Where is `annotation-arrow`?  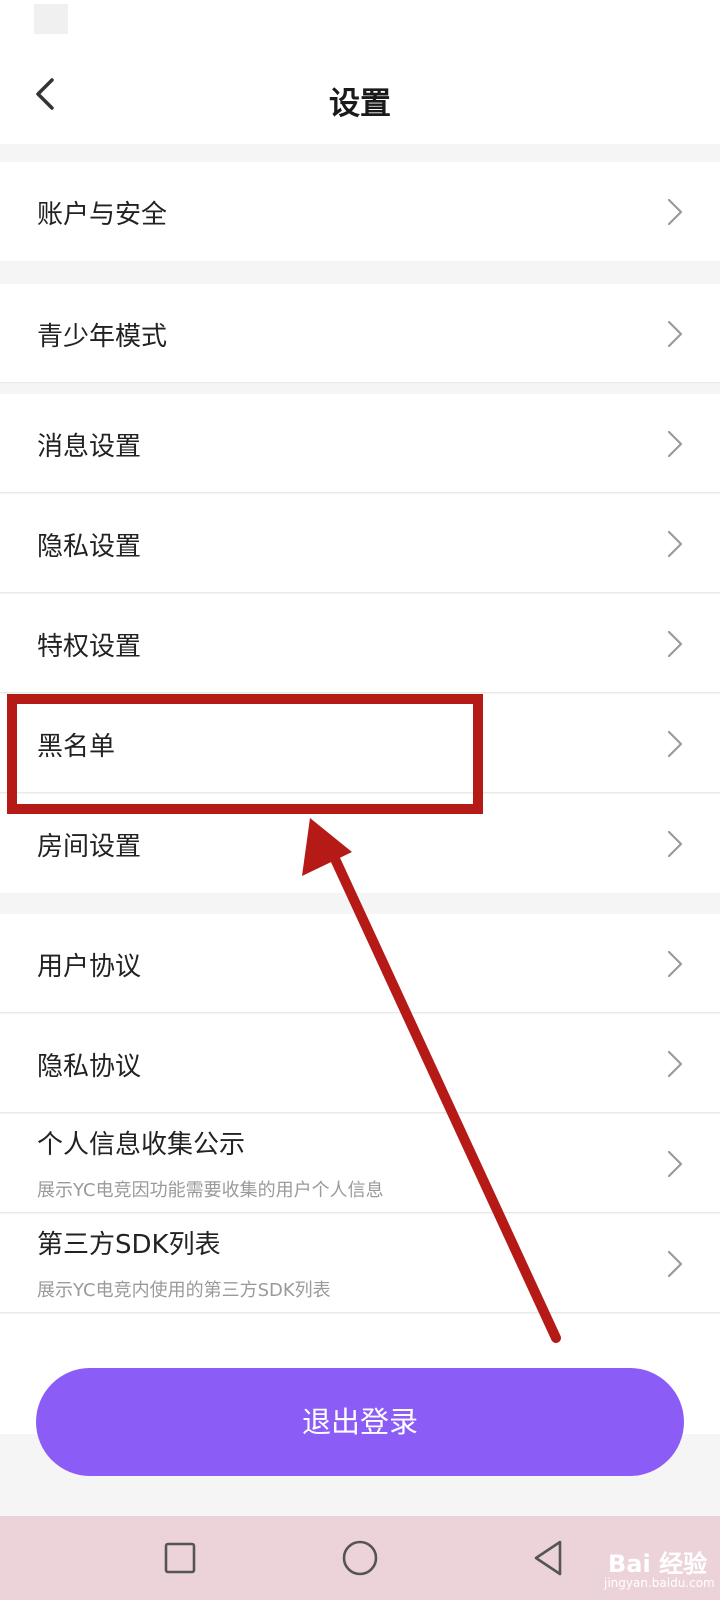 annotation-arrow is located at coordinates (431, 1080).